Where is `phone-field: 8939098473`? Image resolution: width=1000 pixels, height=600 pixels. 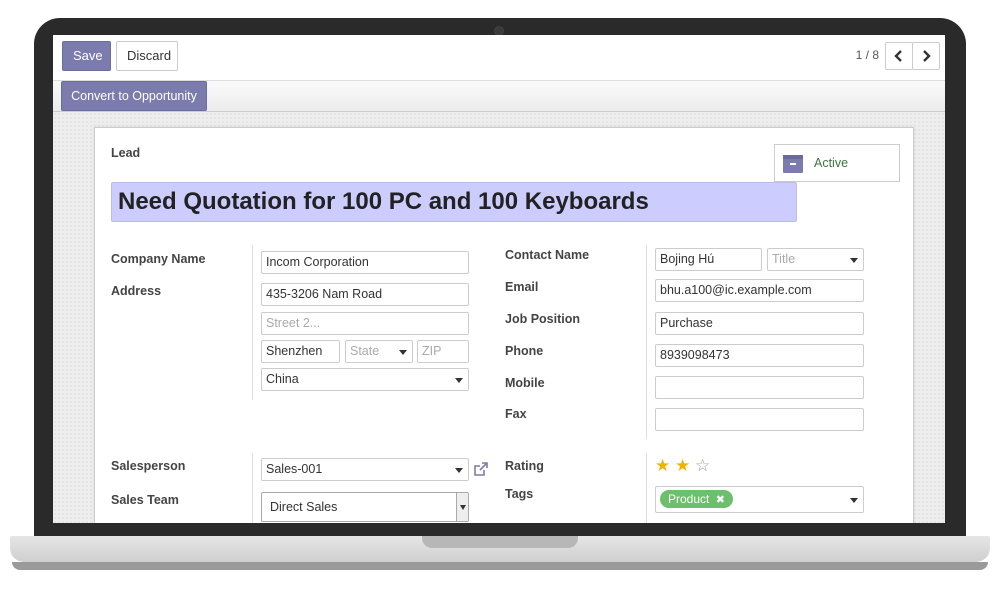 phone-field: 8939098473 is located at coordinates (759, 355).